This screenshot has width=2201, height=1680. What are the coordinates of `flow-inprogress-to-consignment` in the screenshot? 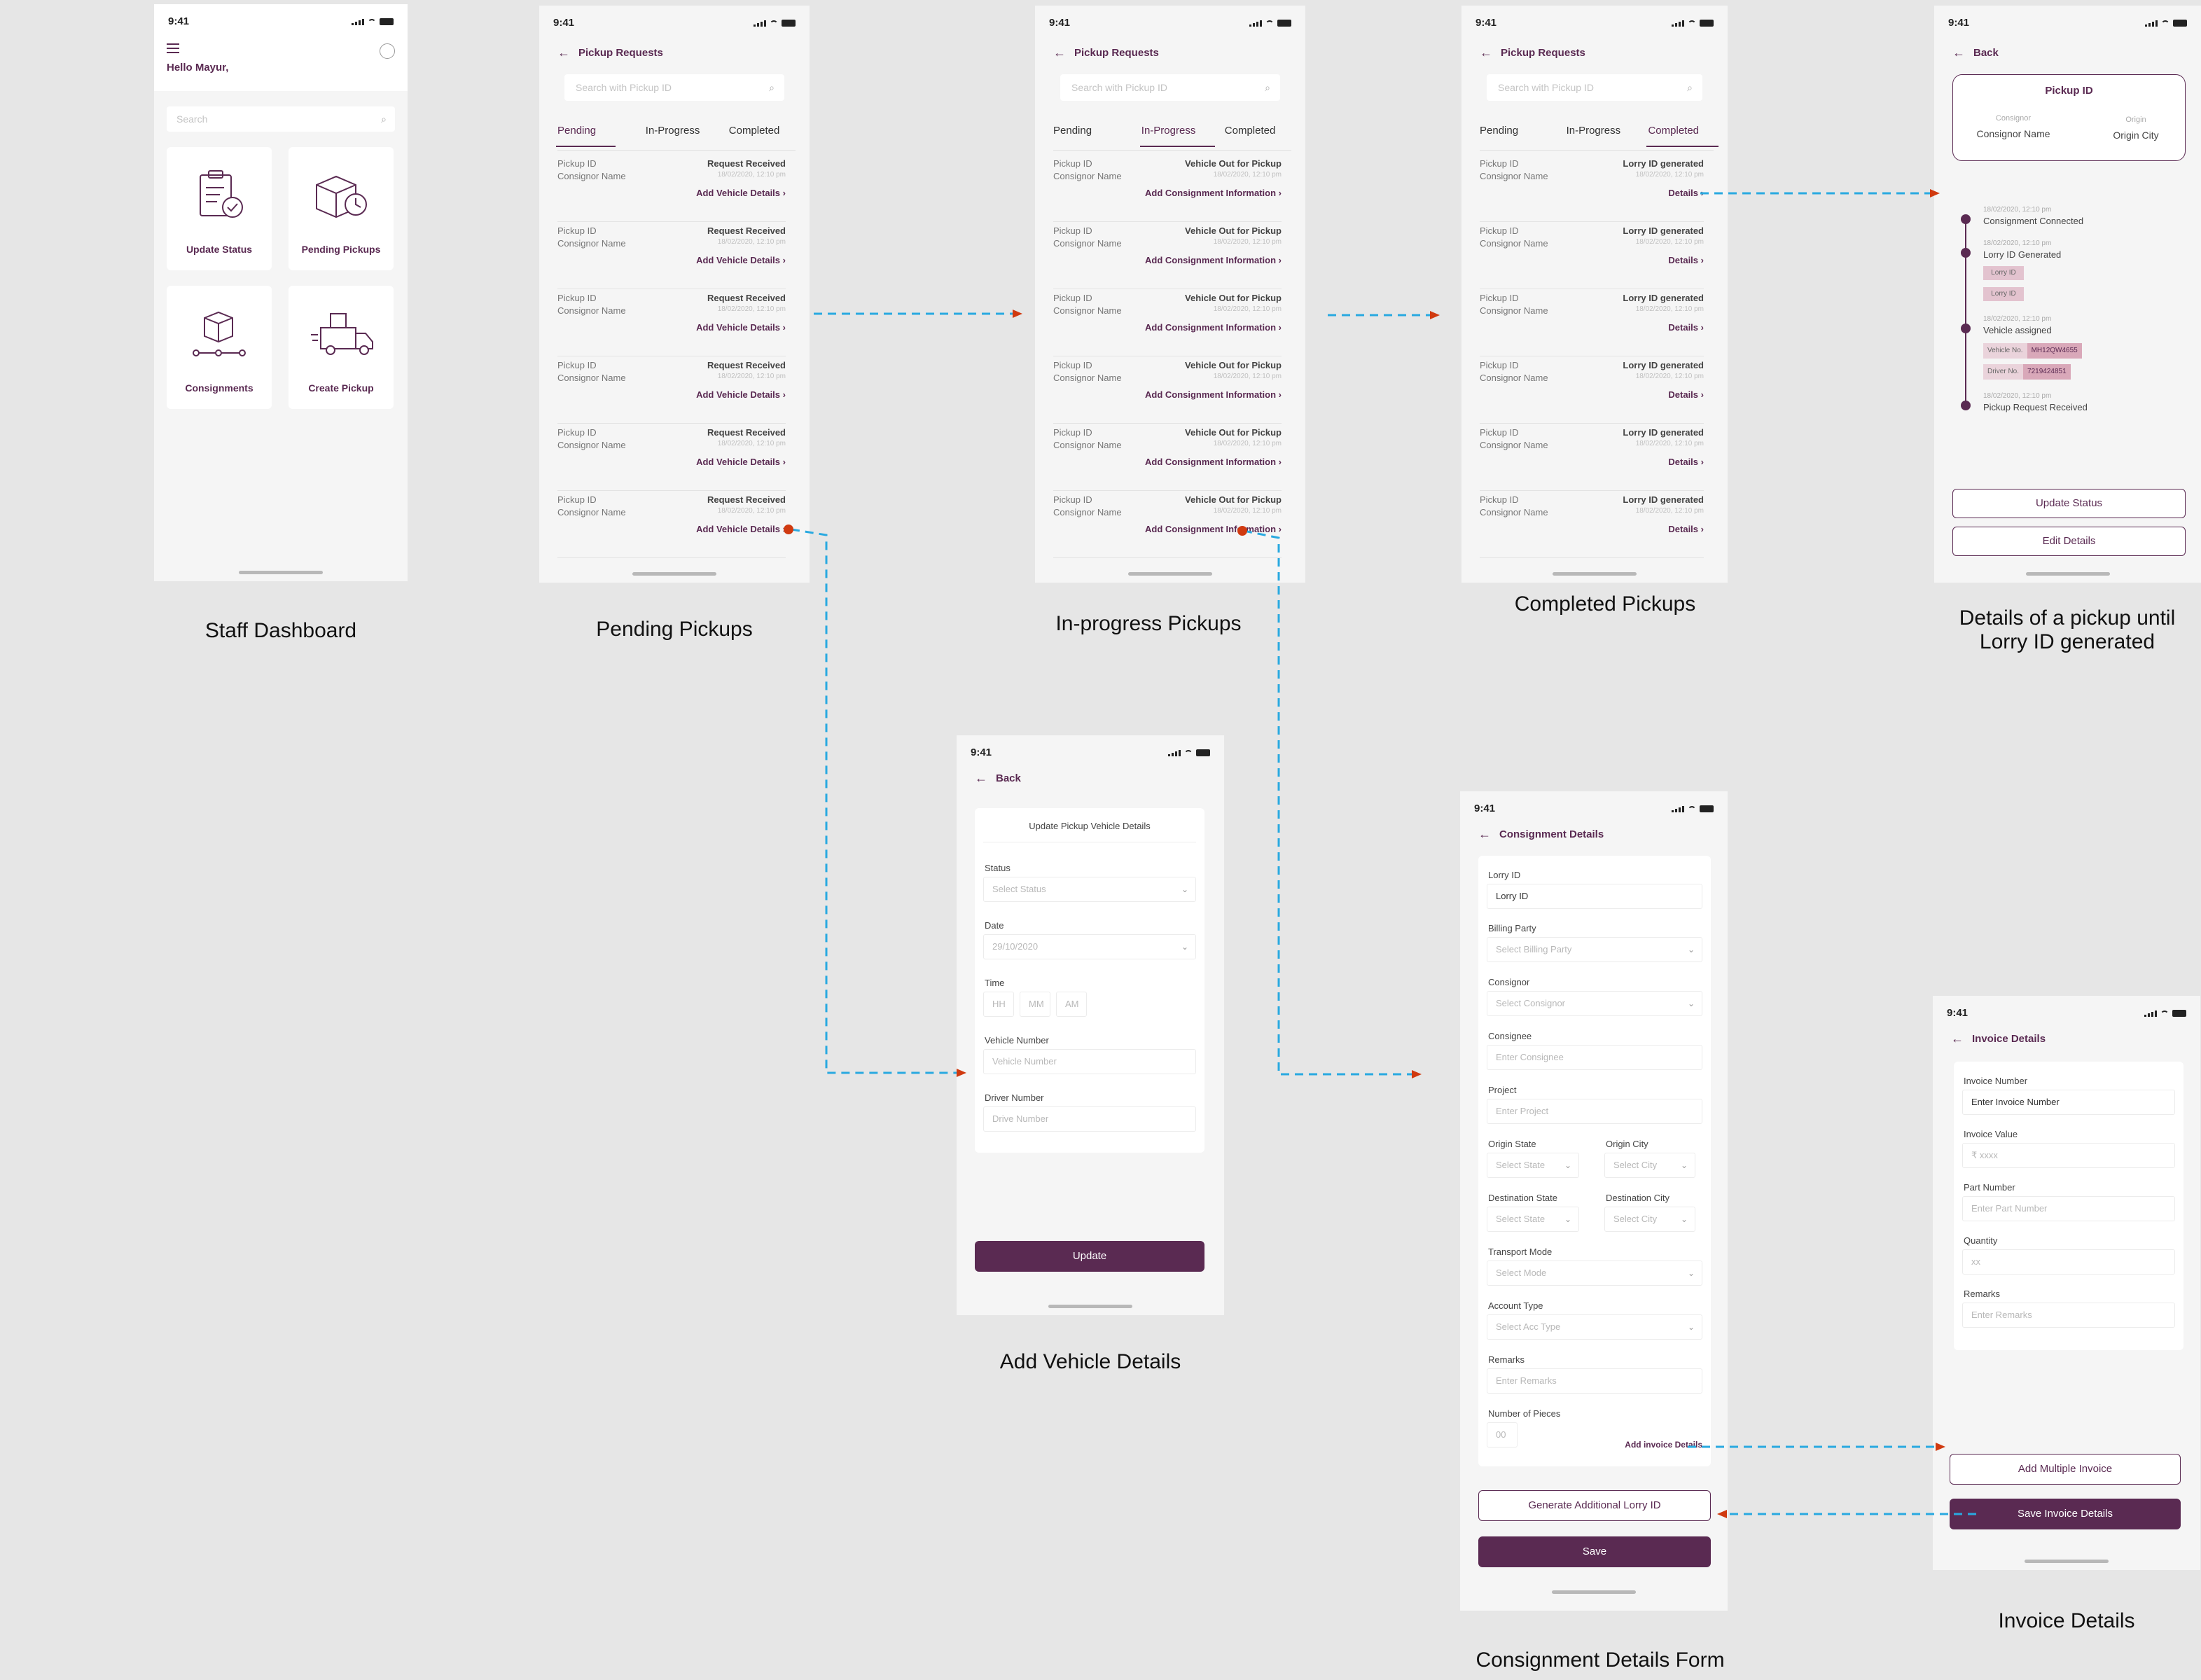 It's located at (1329, 802).